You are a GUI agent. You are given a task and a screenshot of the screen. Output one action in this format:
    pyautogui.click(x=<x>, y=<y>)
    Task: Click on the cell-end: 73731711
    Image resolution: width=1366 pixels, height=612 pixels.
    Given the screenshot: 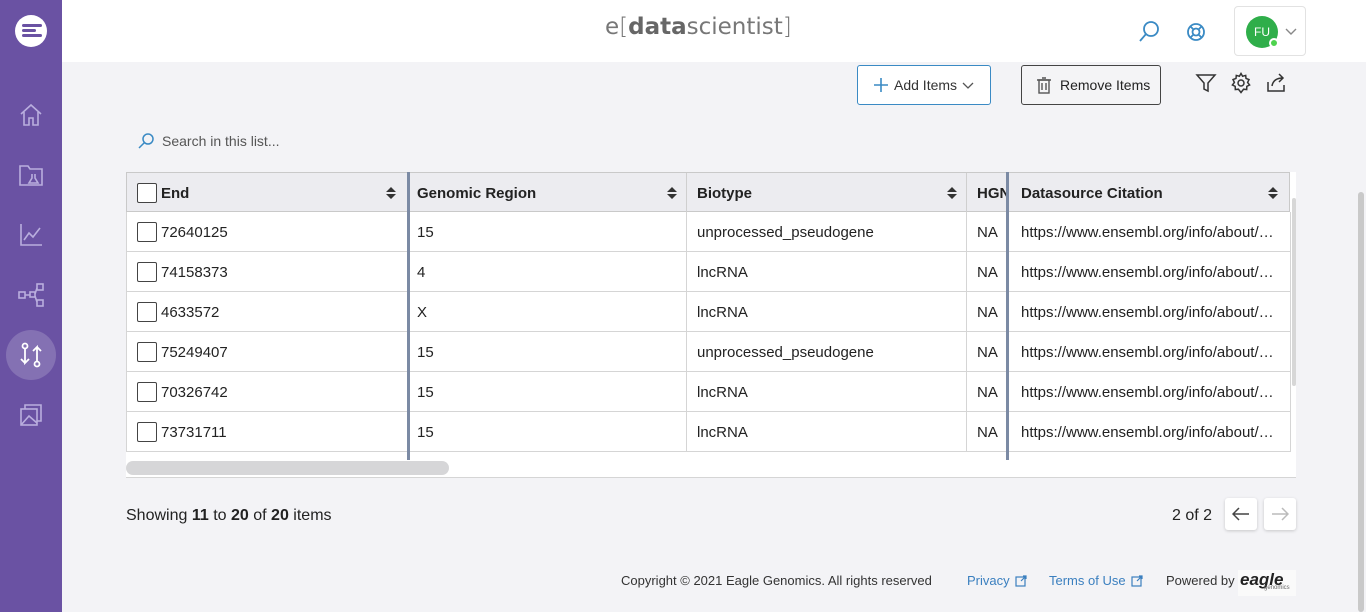 What is the action you would take?
    pyautogui.click(x=267, y=432)
    